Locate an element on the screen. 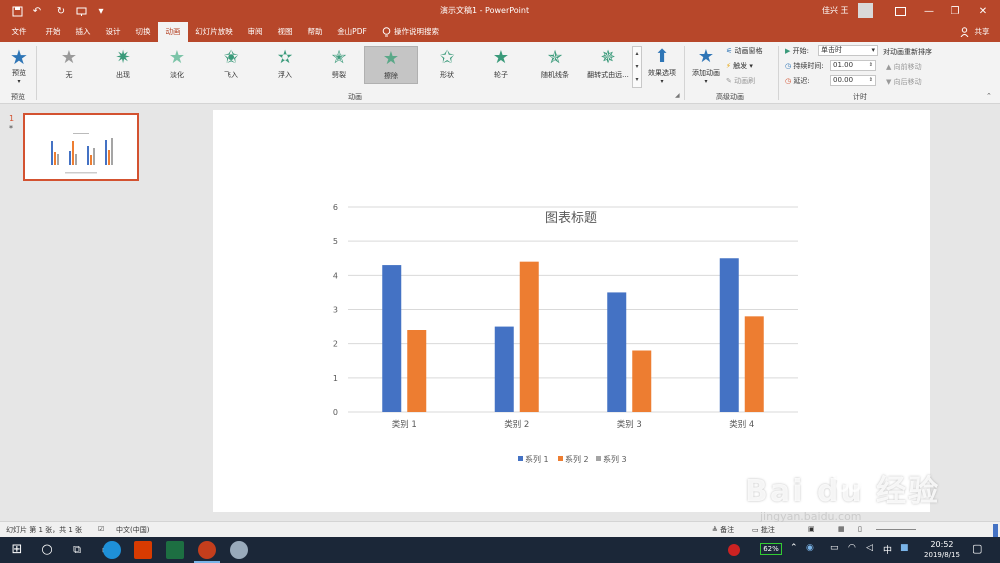 Image resolution: width=1000 pixels, height=563 pixels. scroll-down-icon: ▾ is located at coordinates (637, 66).